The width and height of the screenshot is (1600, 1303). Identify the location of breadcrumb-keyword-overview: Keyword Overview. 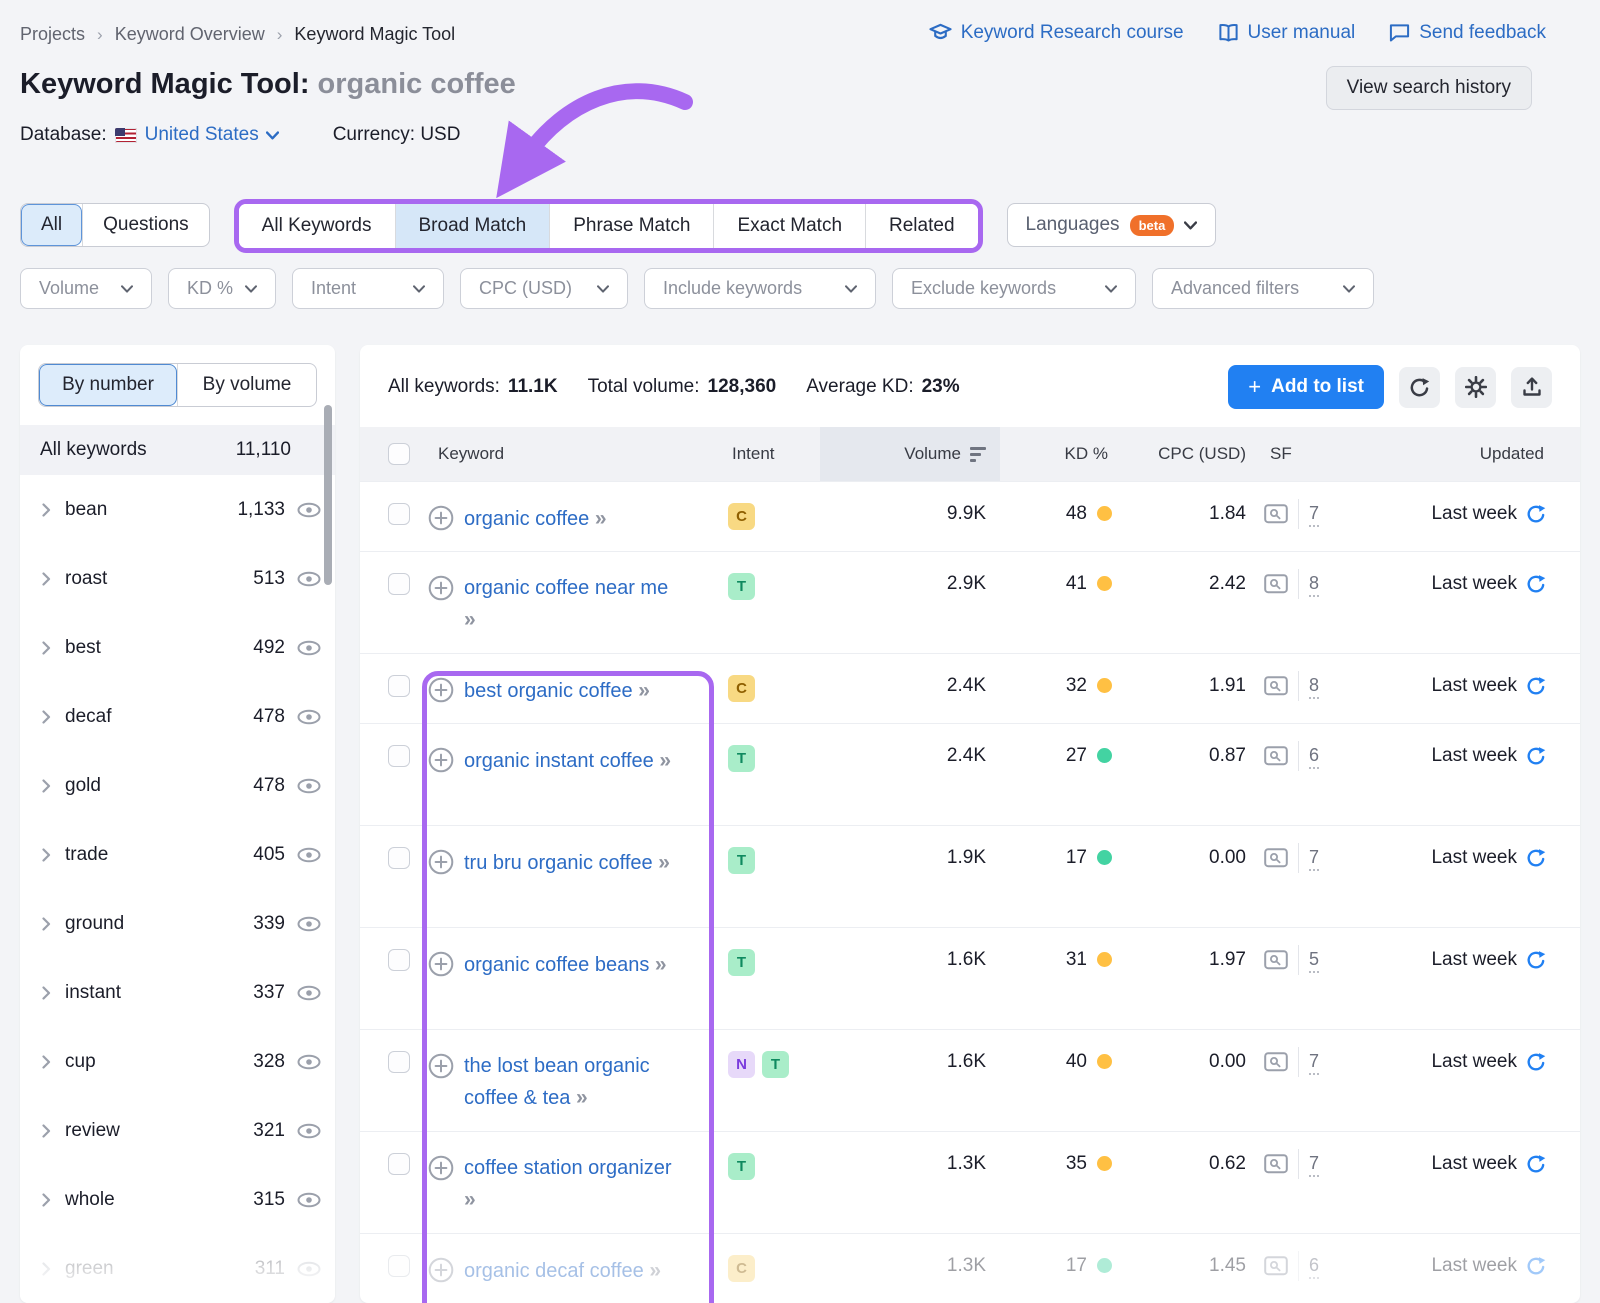
(190, 34).